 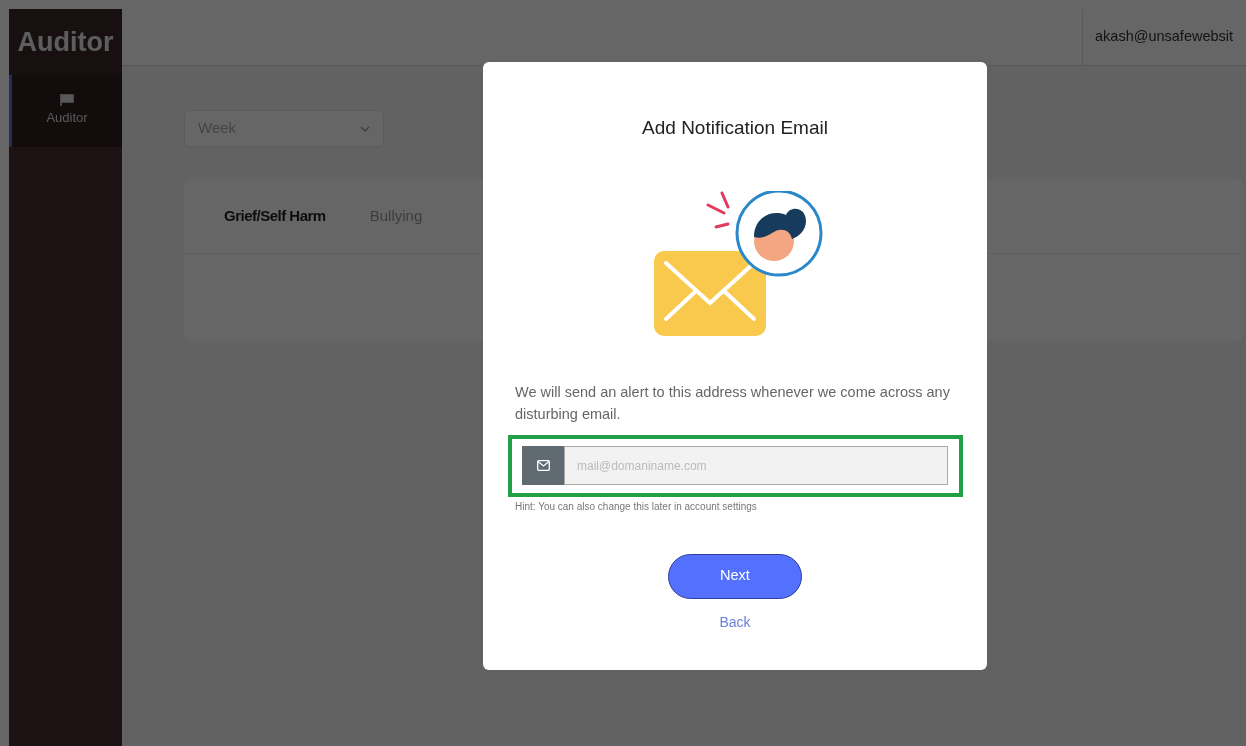 I want to click on dialog-title: Add Notification Email, so click(x=735, y=128).